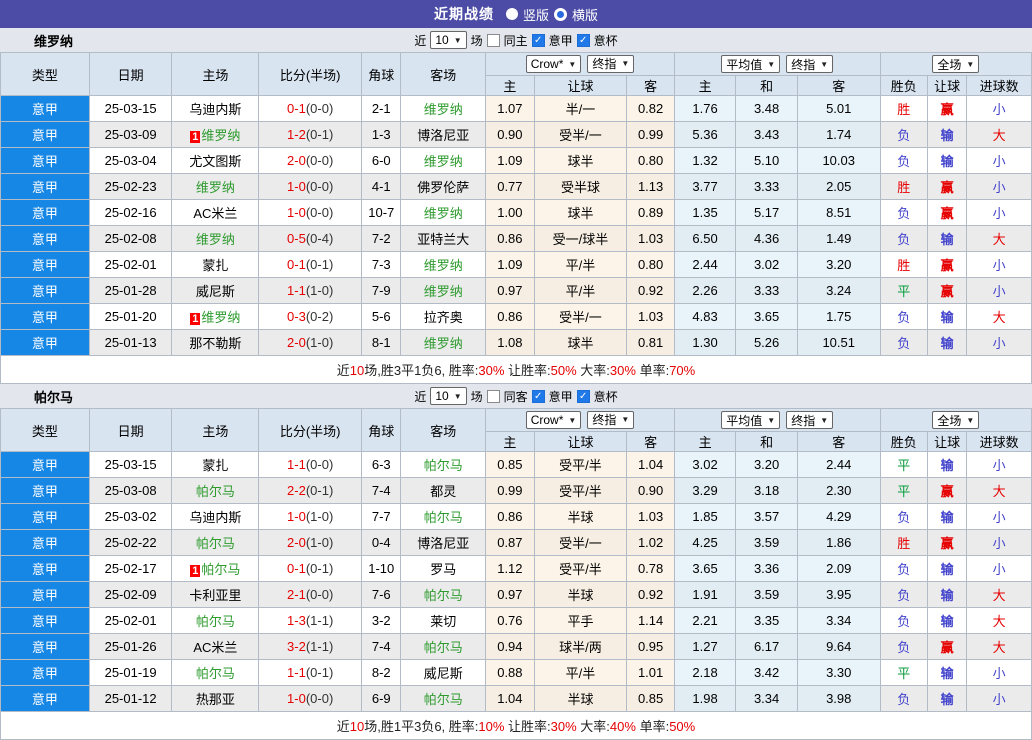 Image resolution: width=1032 pixels, height=740 pixels. I want to click on avg-away-cell: 1.75, so click(838, 316).